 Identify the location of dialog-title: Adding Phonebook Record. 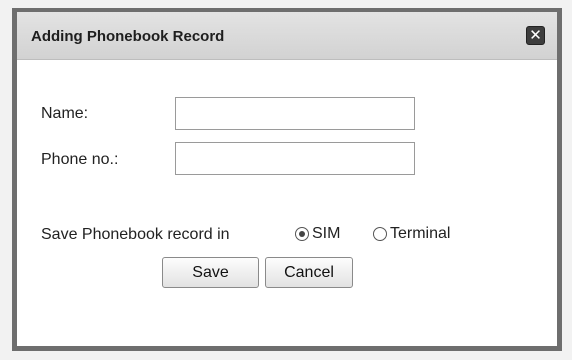
(128, 36).